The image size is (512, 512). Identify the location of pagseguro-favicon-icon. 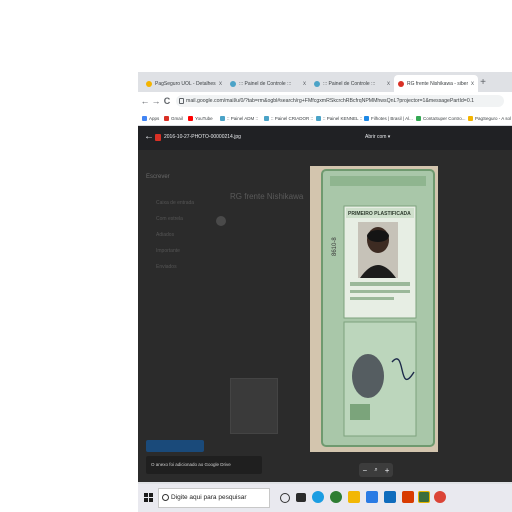
(149, 83).